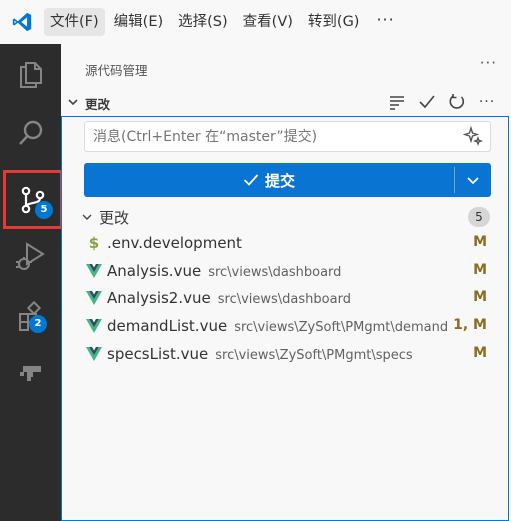 Image resolution: width=511 pixels, height=521 pixels. What do you see at coordinates (94, 243) in the screenshot?
I see `dollar-icon: $` at bounding box center [94, 243].